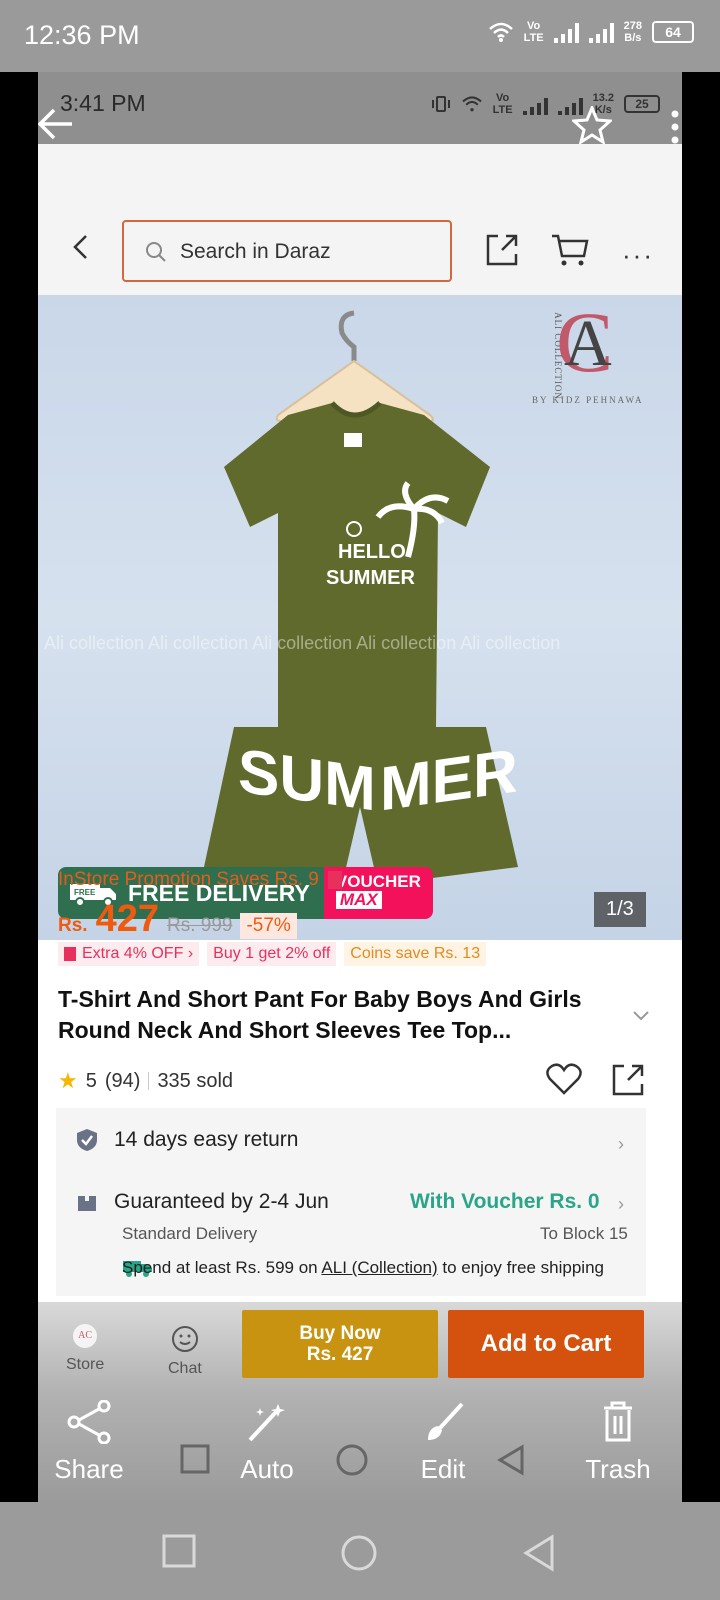 This screenshot has width=720, height=1600. What do you see at coordinates (68, 1080) in the screenshot?
I see `star-icon: ★` at bounding box center [68, 1080].